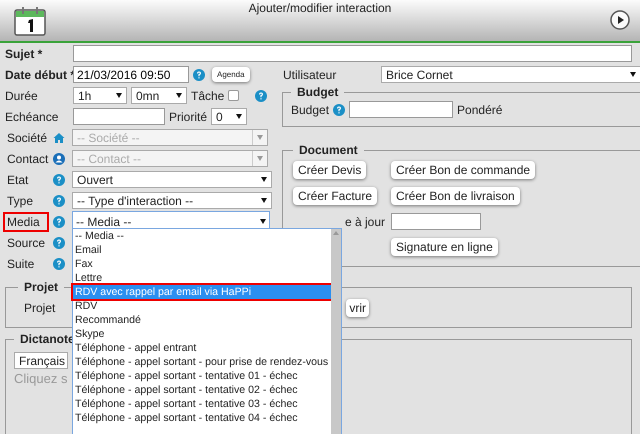 This screenshot has width=640, height=434. I want to click on project-label: Projet, so click(39, 308).